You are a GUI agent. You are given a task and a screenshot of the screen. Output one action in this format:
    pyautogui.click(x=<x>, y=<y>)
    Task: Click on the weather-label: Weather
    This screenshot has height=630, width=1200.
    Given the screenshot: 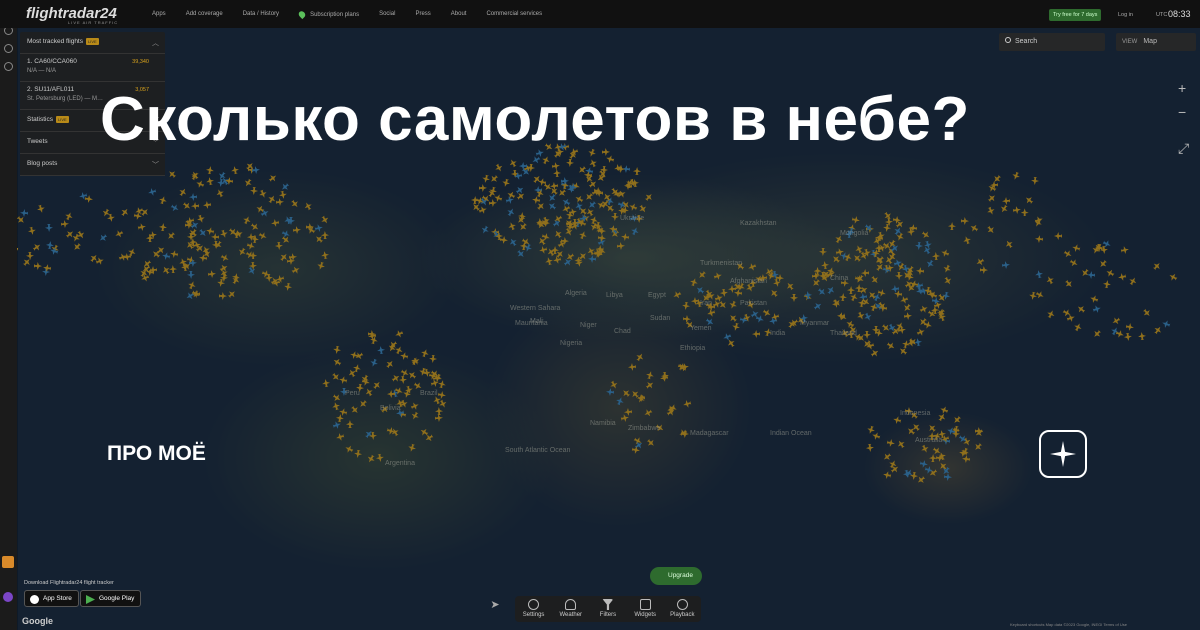 What is the action you would take?
    pyautogui.click(x=571, y=615)
    